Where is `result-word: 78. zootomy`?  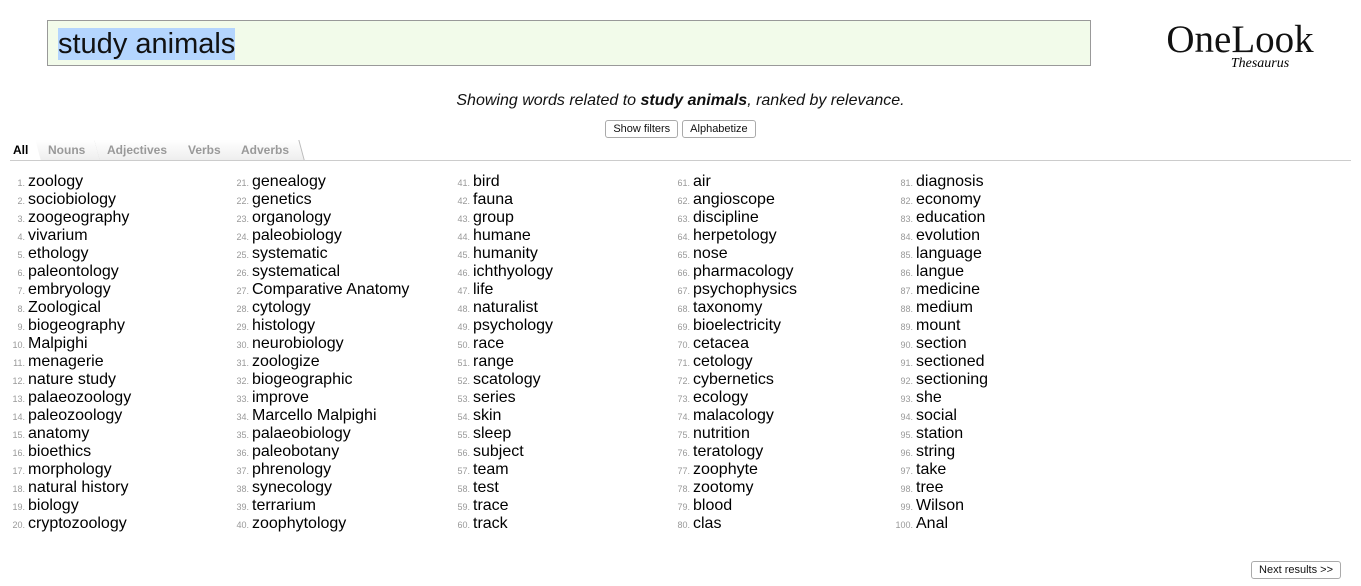 result-word: 78. zootomy is located at coordinates (782, 488).